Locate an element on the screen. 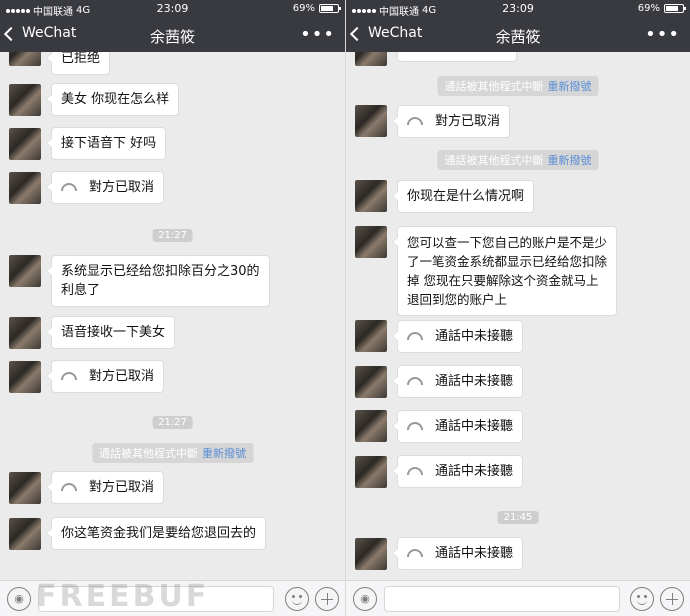 This screenshot has height=616, width=690. message-bubble: 接下语音下 好吗 is located at coordinates (106, 143).